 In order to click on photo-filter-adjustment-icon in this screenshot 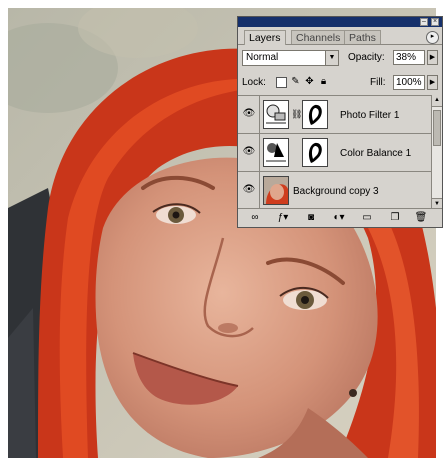, I will do `click(276, 114)`.